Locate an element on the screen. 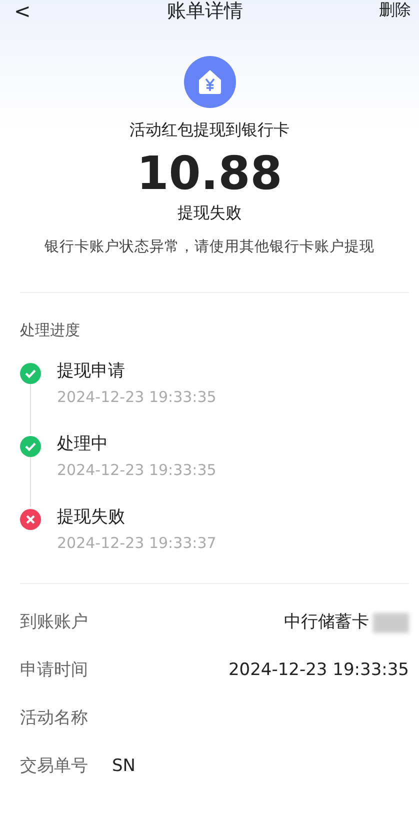 This screenshot has height=821, width=419. detail-label: 到账账户 is located at coordinates (54, 622).